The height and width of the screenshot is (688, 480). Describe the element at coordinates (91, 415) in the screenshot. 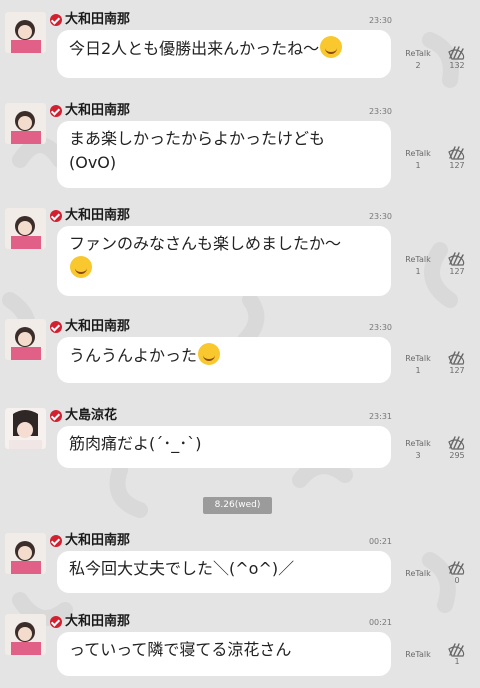

I see `sender-name: 大島涼花` at that location.